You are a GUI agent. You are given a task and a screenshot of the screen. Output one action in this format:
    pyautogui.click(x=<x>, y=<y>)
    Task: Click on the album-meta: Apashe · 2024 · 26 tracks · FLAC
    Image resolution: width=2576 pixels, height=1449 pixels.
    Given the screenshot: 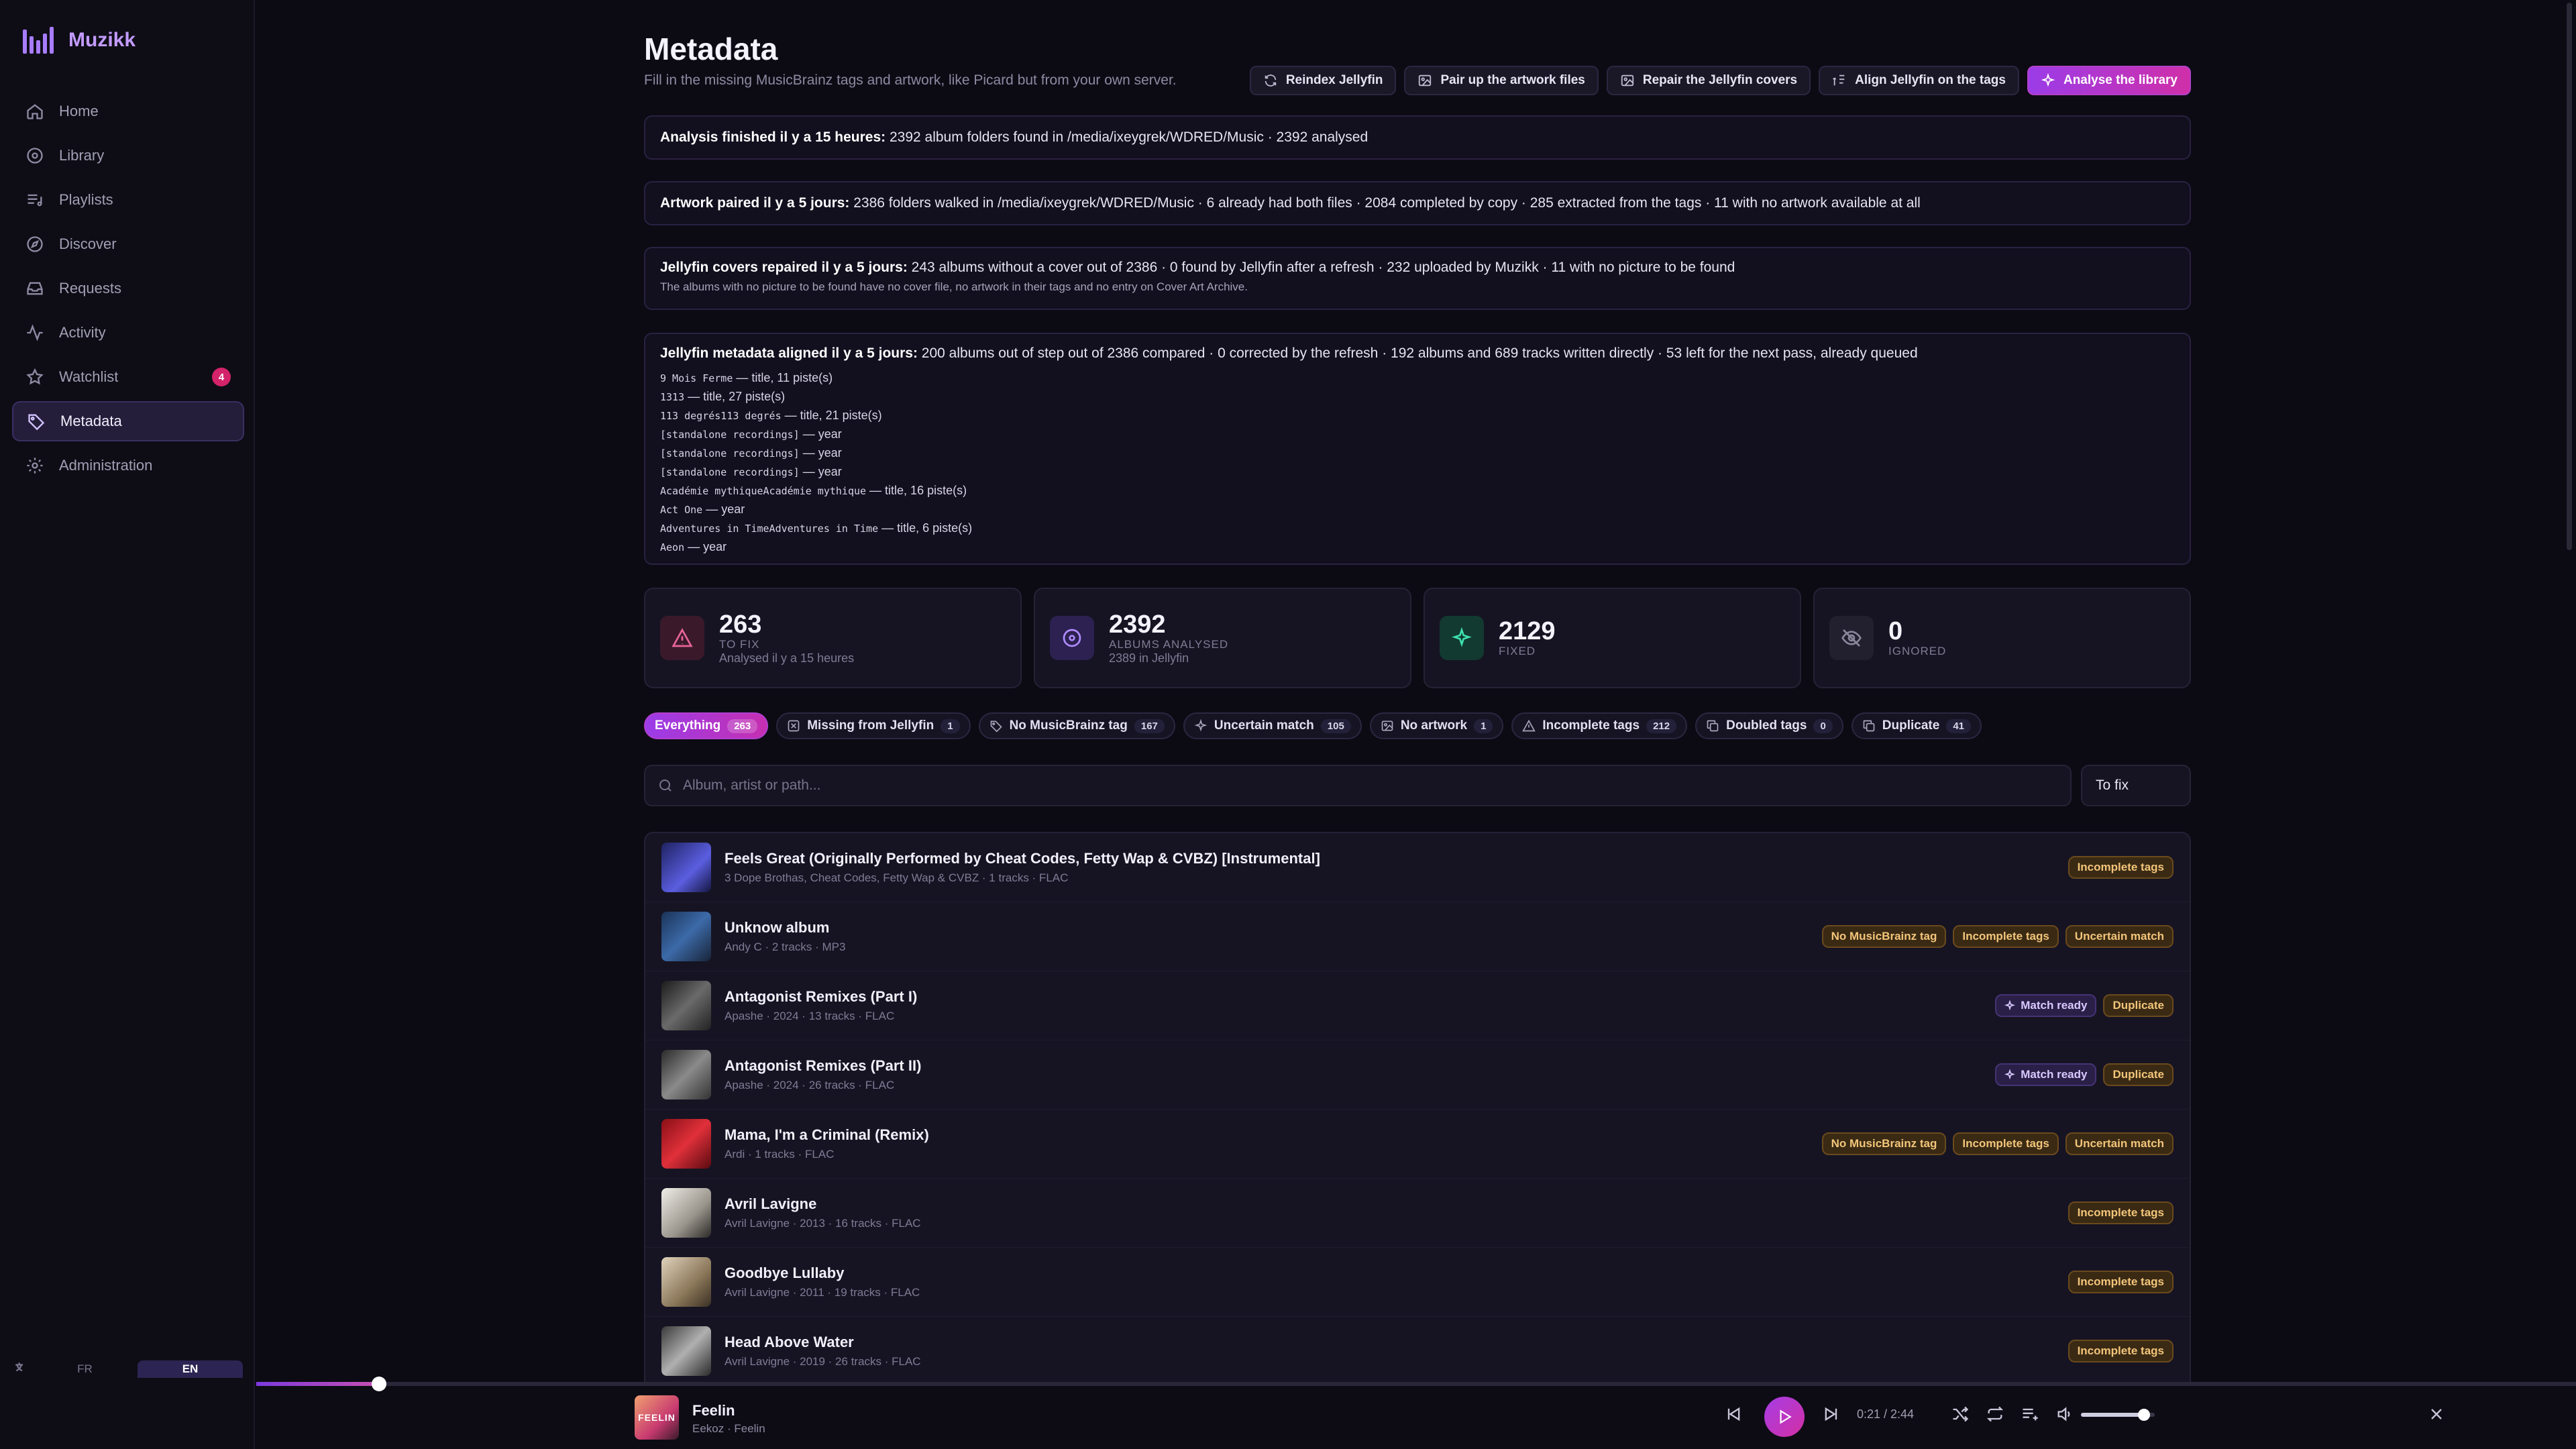 What is the action you would take?
    pyautogui.click(x=809, y=1085)
    